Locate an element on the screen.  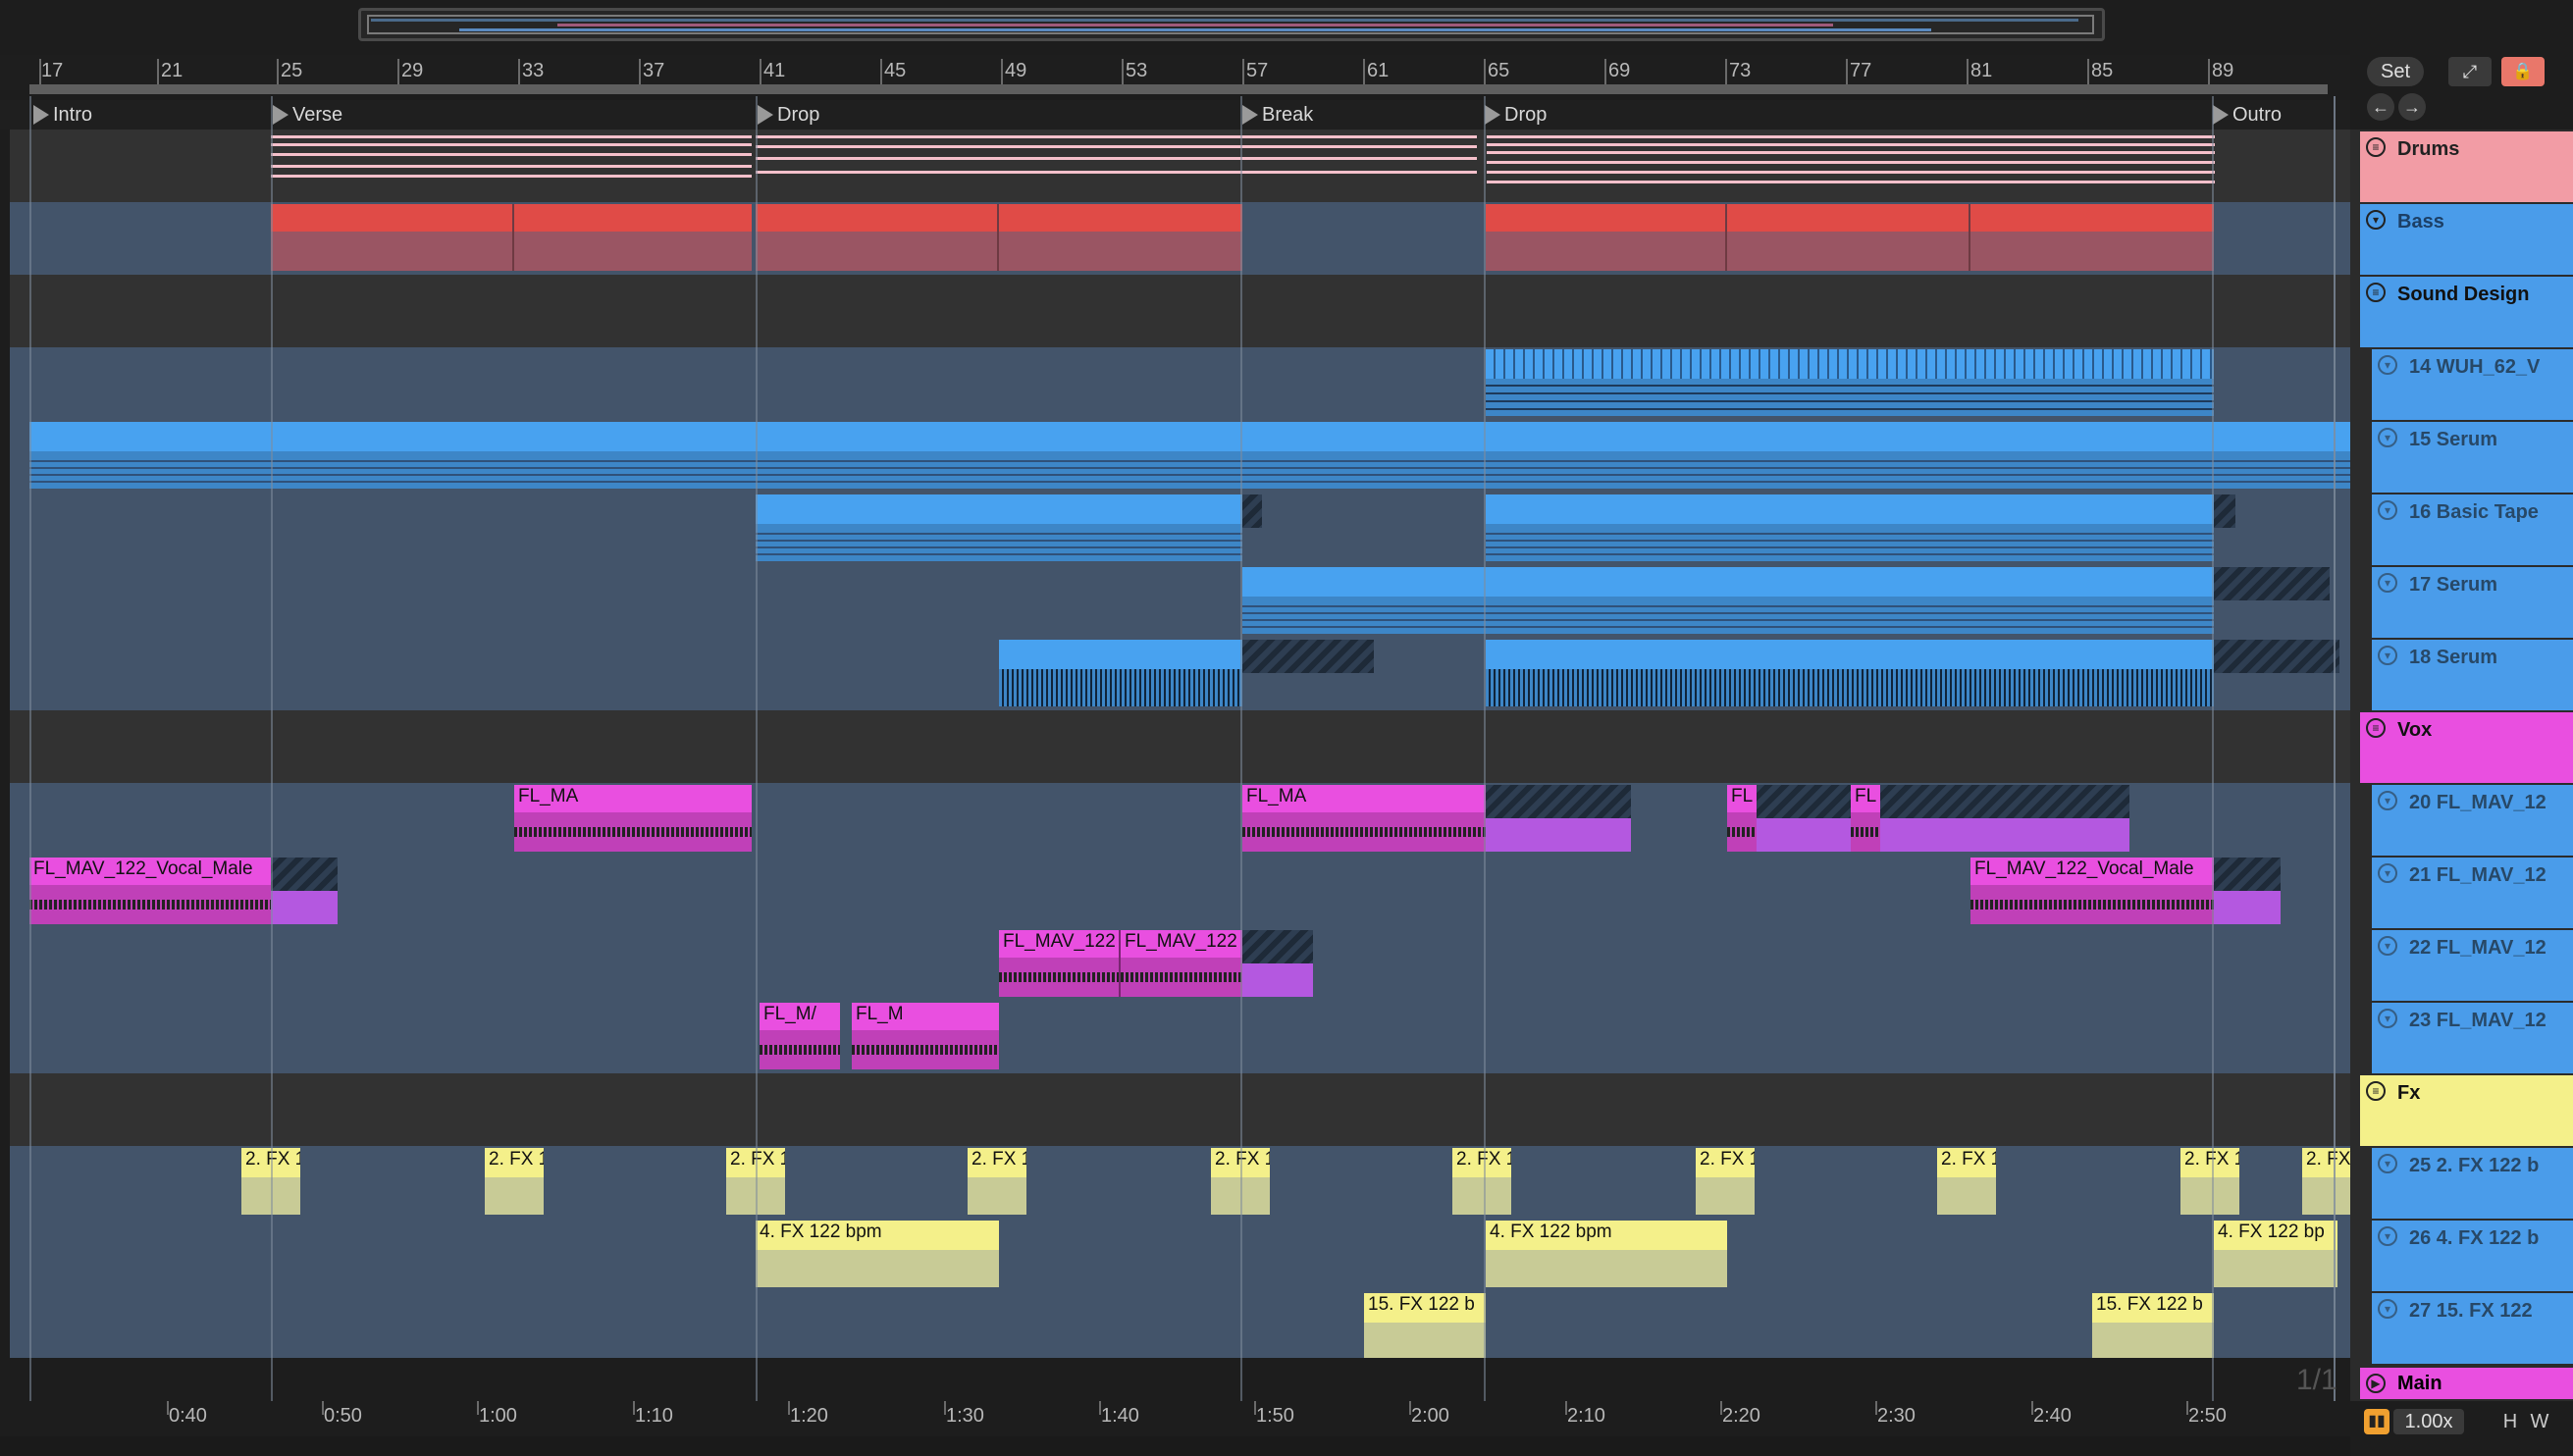
lane-20-fl-mav: FL_MA FL_MA FL FL is located at coordinates (1185, 819).